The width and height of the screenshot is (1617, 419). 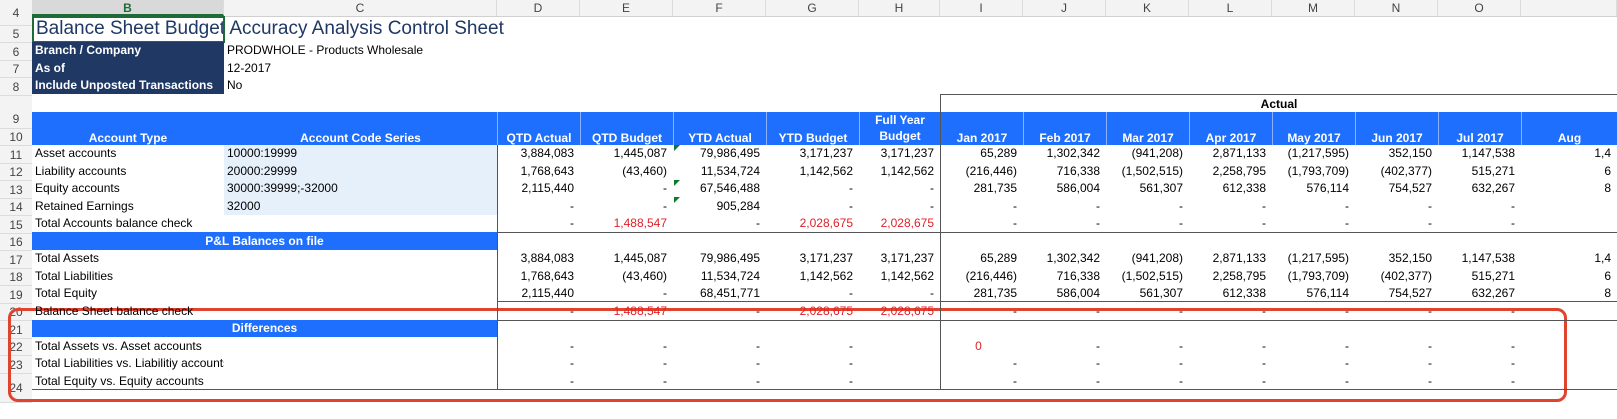 I want to click on month-value-cell: (1,502,515), so click(x=1147, y=276).